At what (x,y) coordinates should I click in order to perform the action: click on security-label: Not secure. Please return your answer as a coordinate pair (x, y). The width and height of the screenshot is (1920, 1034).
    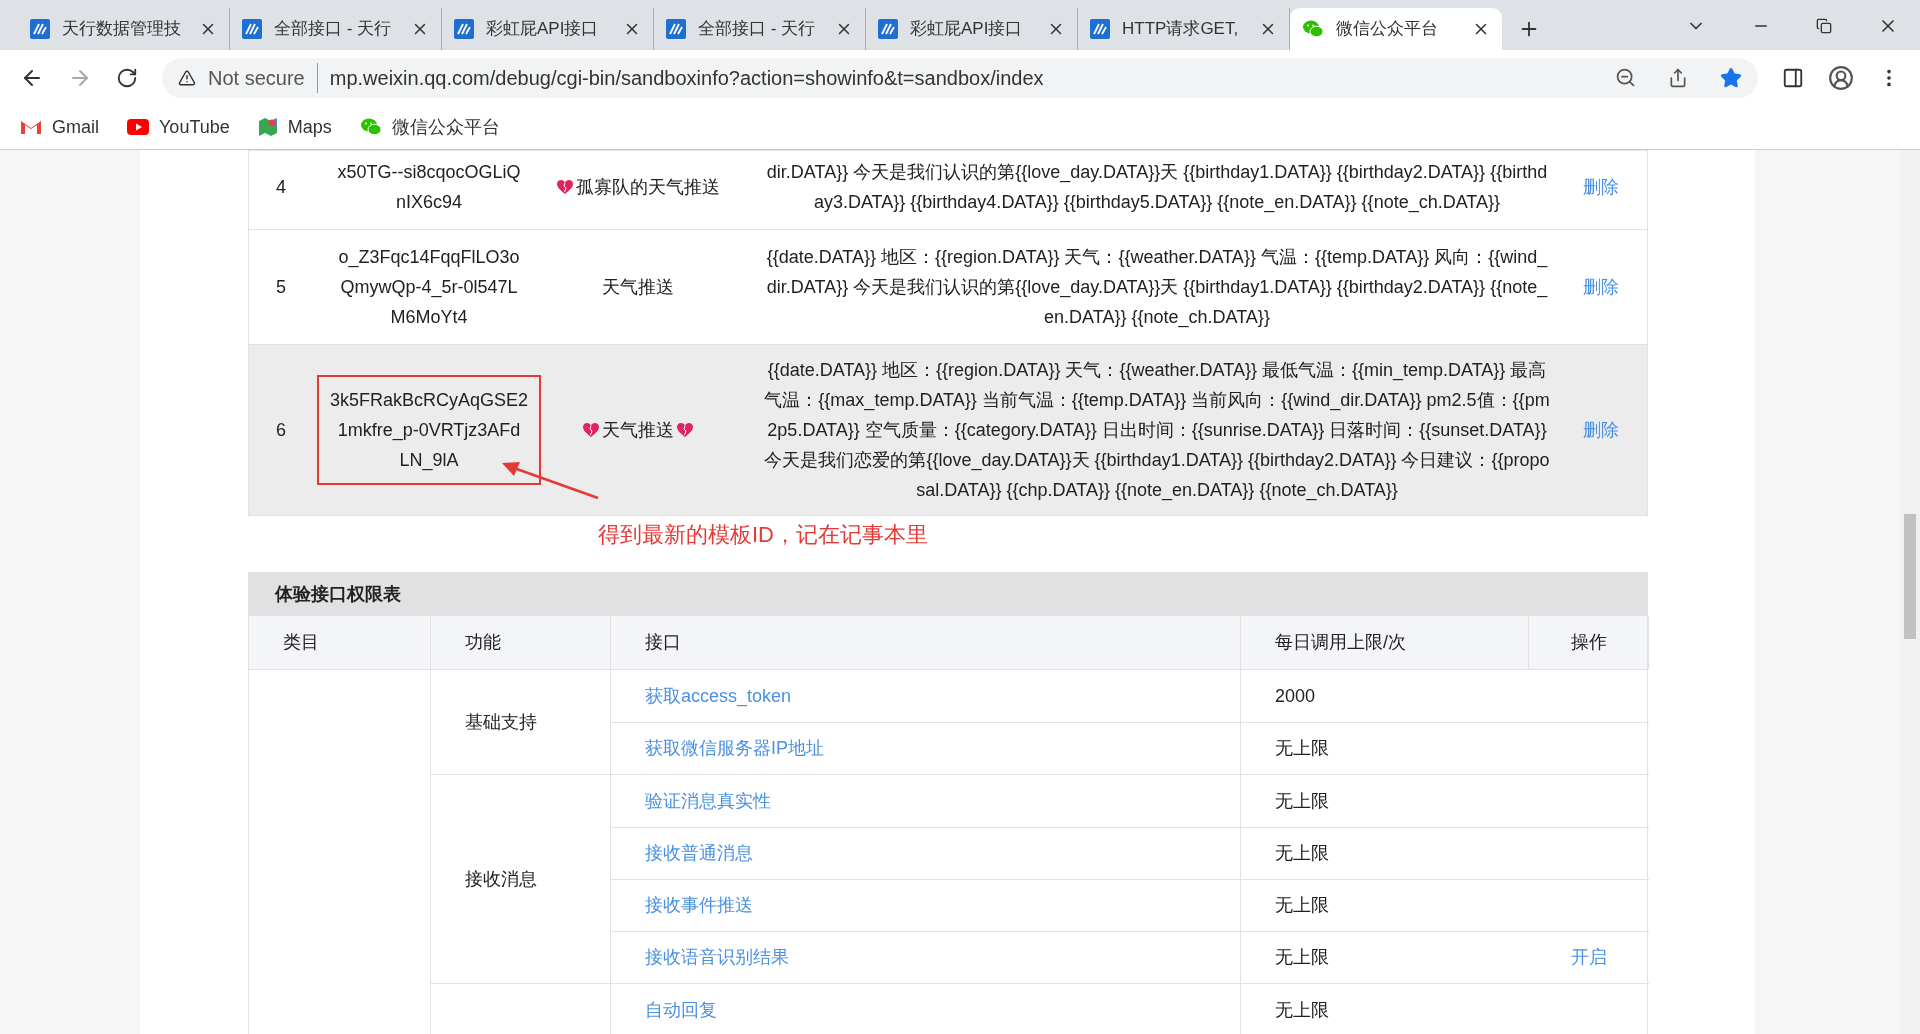
    Looking at the image, I should click on (263, 77).